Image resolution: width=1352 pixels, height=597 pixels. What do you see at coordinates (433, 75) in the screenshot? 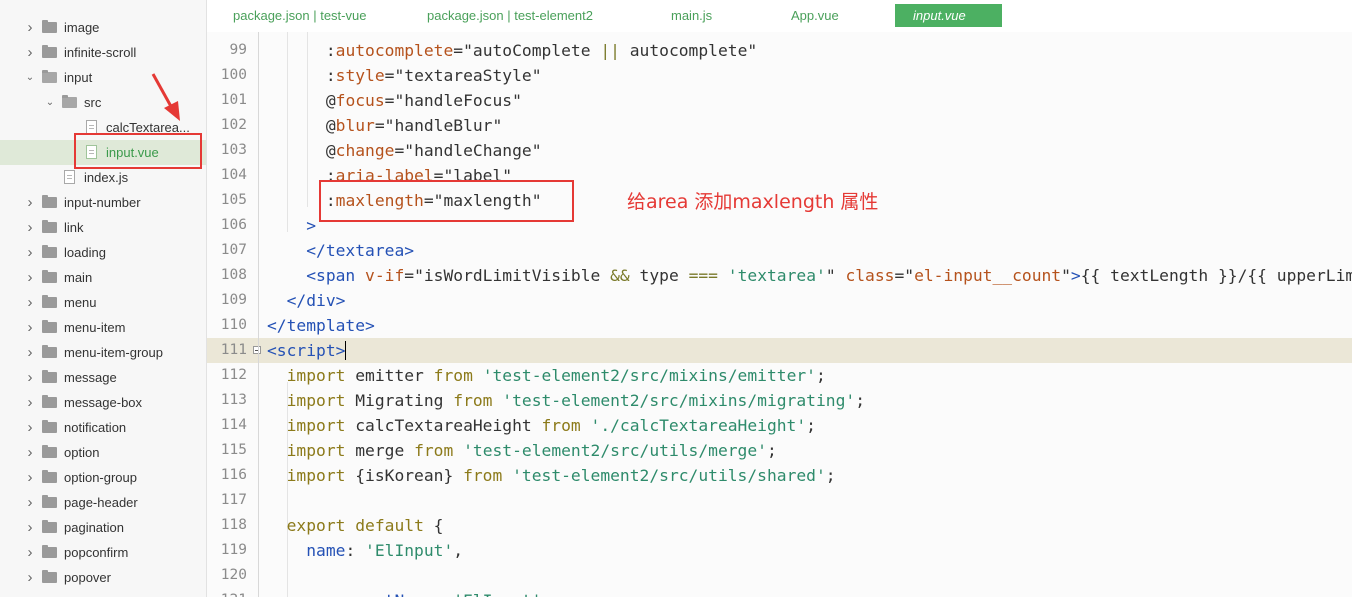
I see `code-text: :style="textareaStyle"` at bounding box center [433, 75].